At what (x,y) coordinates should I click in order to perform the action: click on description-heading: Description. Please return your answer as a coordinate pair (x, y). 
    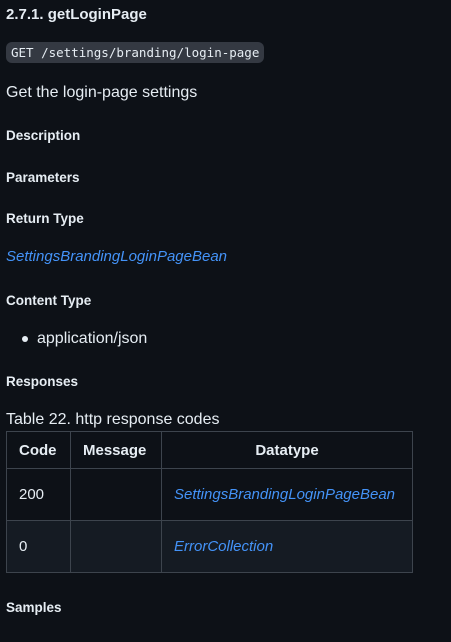
    Looking at the image, I should click on (43, 135).